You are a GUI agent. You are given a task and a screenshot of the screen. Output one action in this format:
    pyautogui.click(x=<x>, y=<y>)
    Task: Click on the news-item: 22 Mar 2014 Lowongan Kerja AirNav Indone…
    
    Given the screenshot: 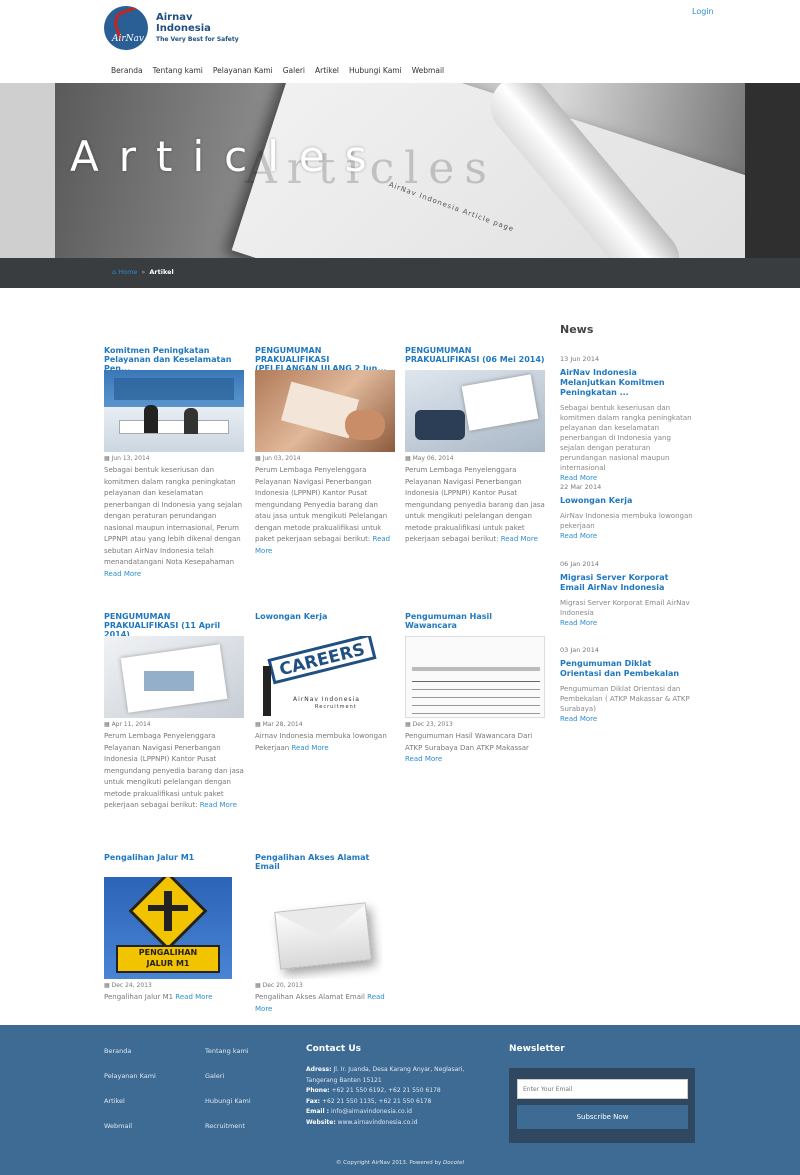 What is the action you would take?
    pyautogui.click(x=627, y=512)
    